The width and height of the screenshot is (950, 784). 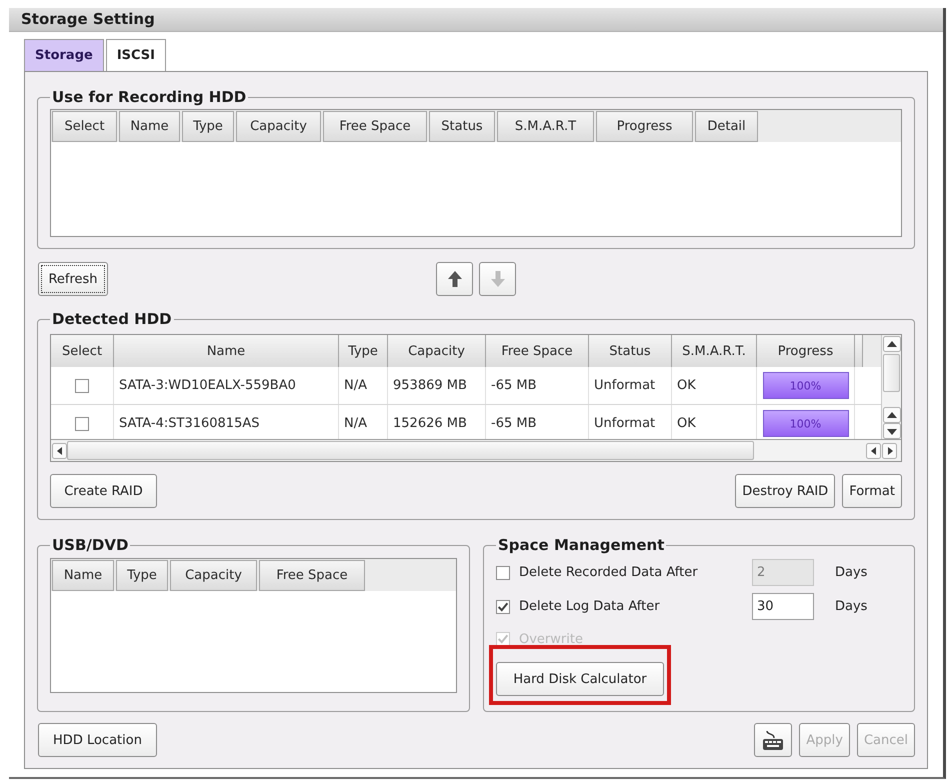 I want to click on table-cell: SATA-4:ST3160815AS, so click(x=189, y=423).